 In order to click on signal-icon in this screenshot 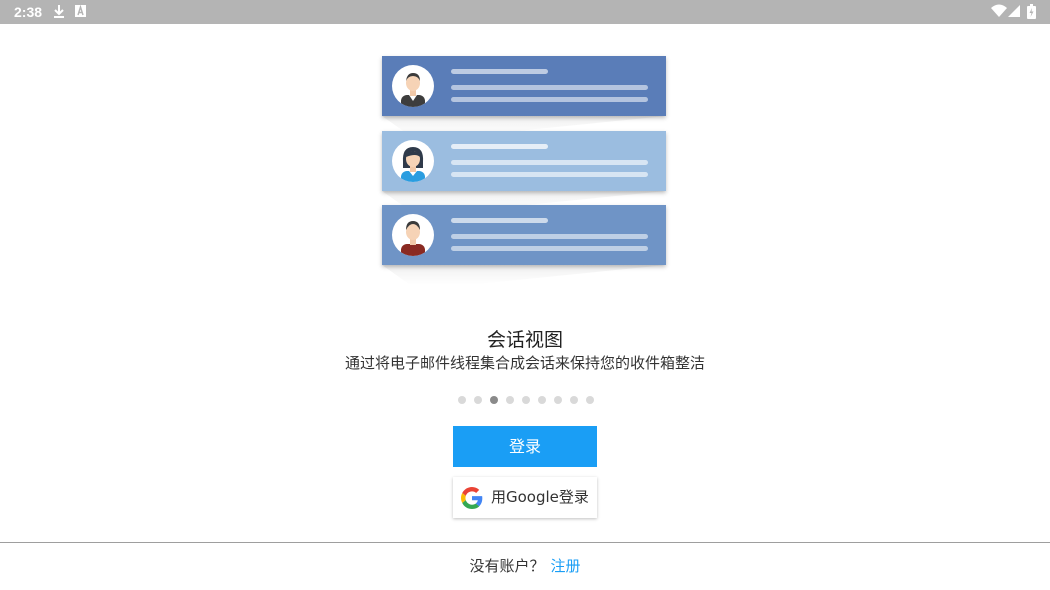, I will do `click(1014, 11)`.